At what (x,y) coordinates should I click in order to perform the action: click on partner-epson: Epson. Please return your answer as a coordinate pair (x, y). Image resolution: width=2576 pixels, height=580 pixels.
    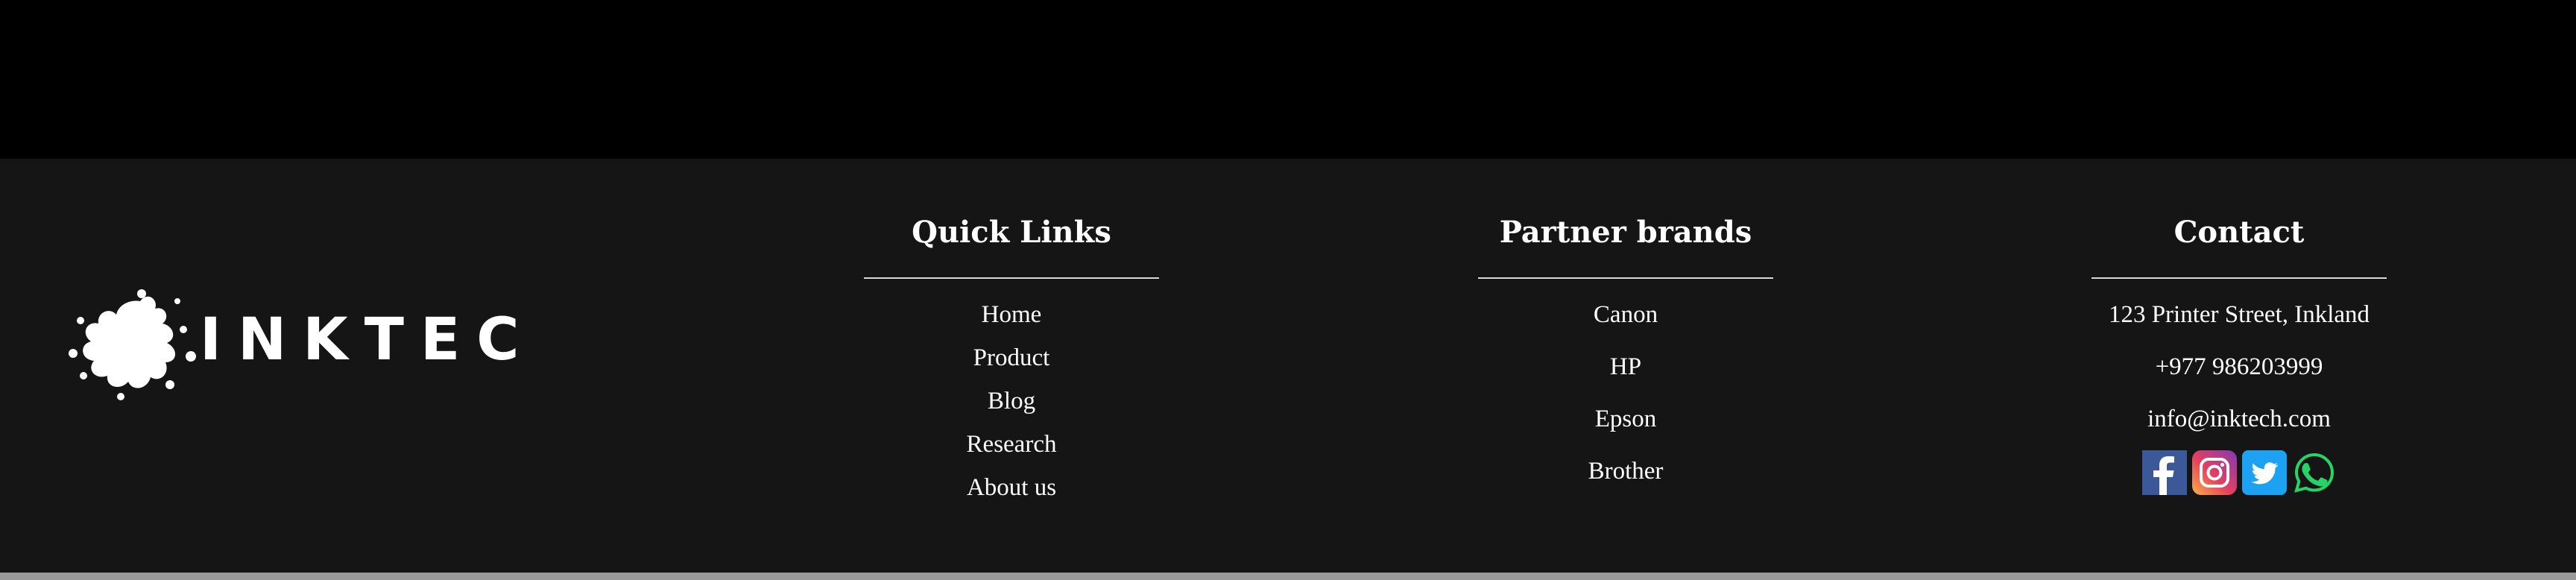
    Looking at the image, I should click on (1626, 419).